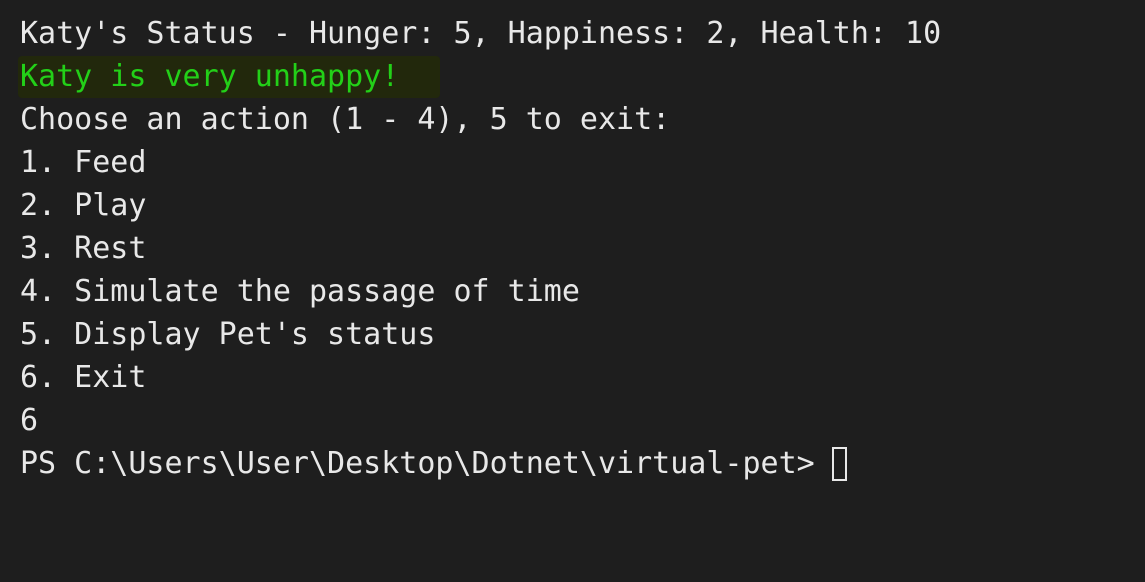 This screenshot has height=582, width=1145. Describe the element at coordinates (83, 162) in the screenshot. I see `menu-item-feed: 1. Feed` at that location.